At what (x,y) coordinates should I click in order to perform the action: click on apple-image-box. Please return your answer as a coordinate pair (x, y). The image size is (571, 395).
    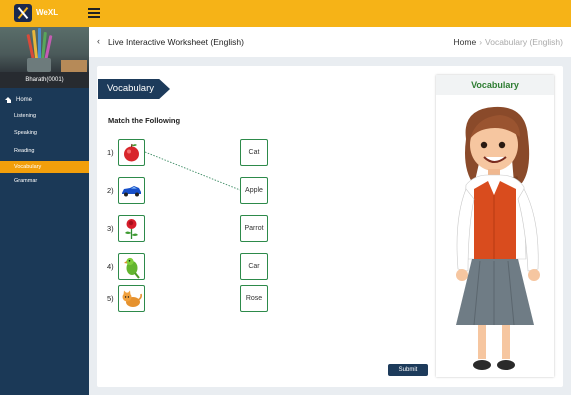
    Looking at the image, I should click on (131, 152).